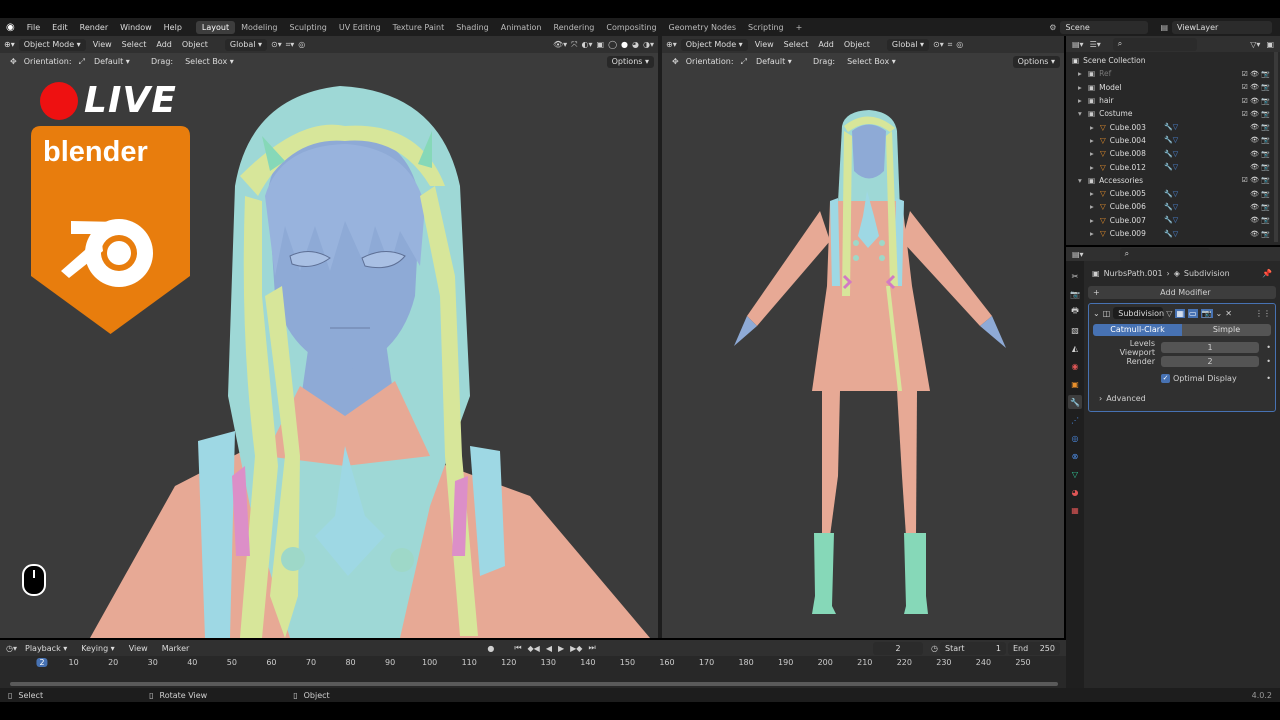 The width and height of the screenshot is (1280, 720). I want to click on add-modifier-button: + Add Modifier, so click(1182, 292).